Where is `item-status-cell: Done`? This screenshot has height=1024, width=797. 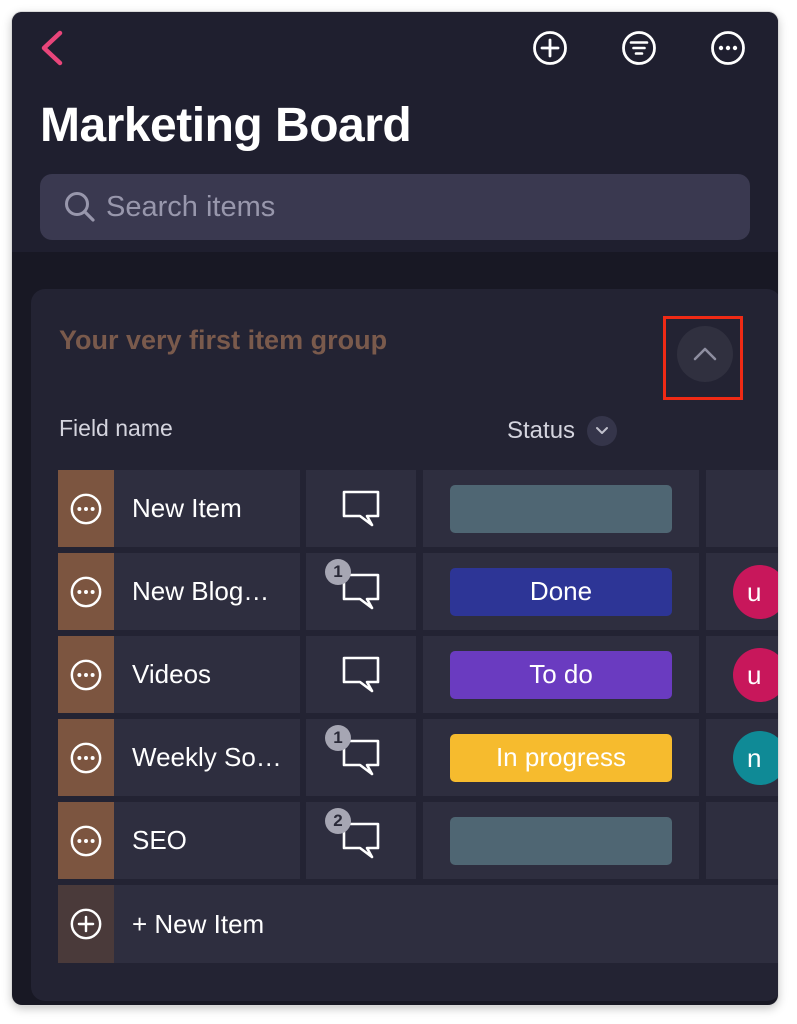
item-status-cell: Done is located at coordinates (561, 591).